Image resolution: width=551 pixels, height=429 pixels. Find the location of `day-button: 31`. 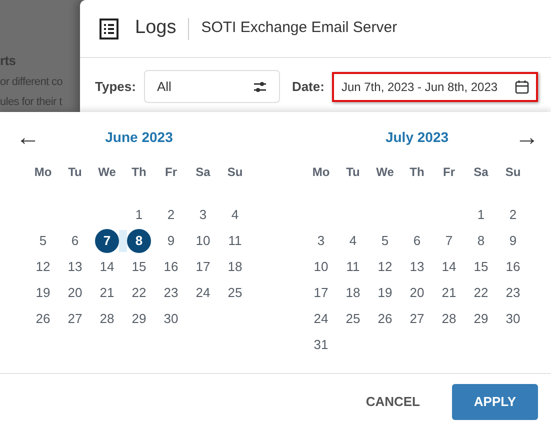

day-button: 31 is located at coordinates (321, 345).